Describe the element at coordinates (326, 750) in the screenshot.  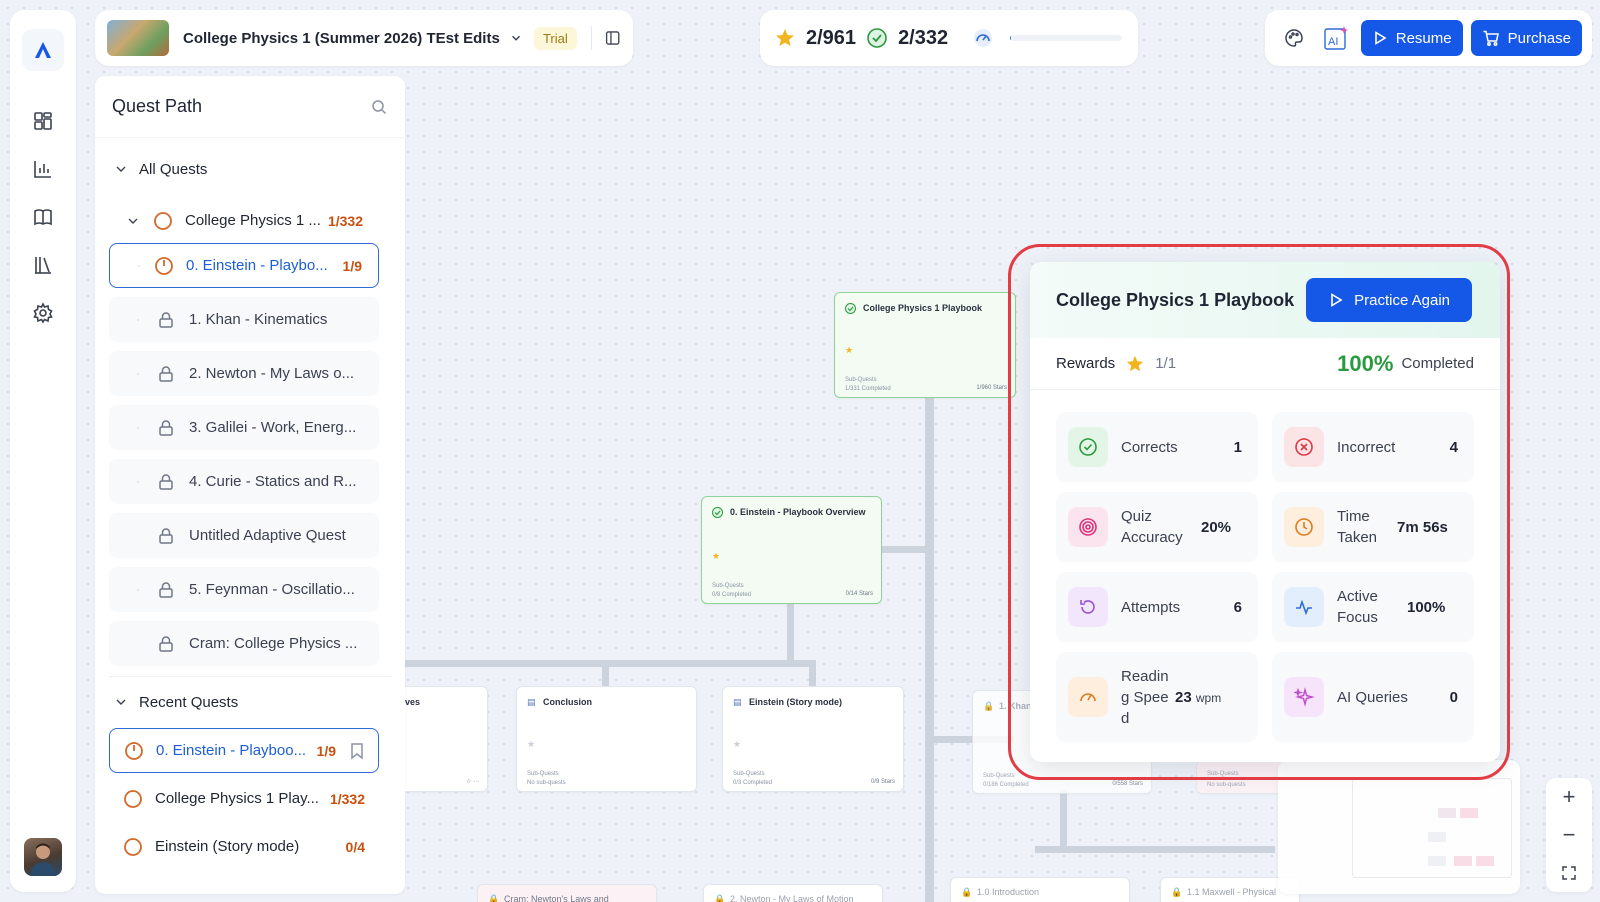
I see `quest-count: 1/9` at that location.